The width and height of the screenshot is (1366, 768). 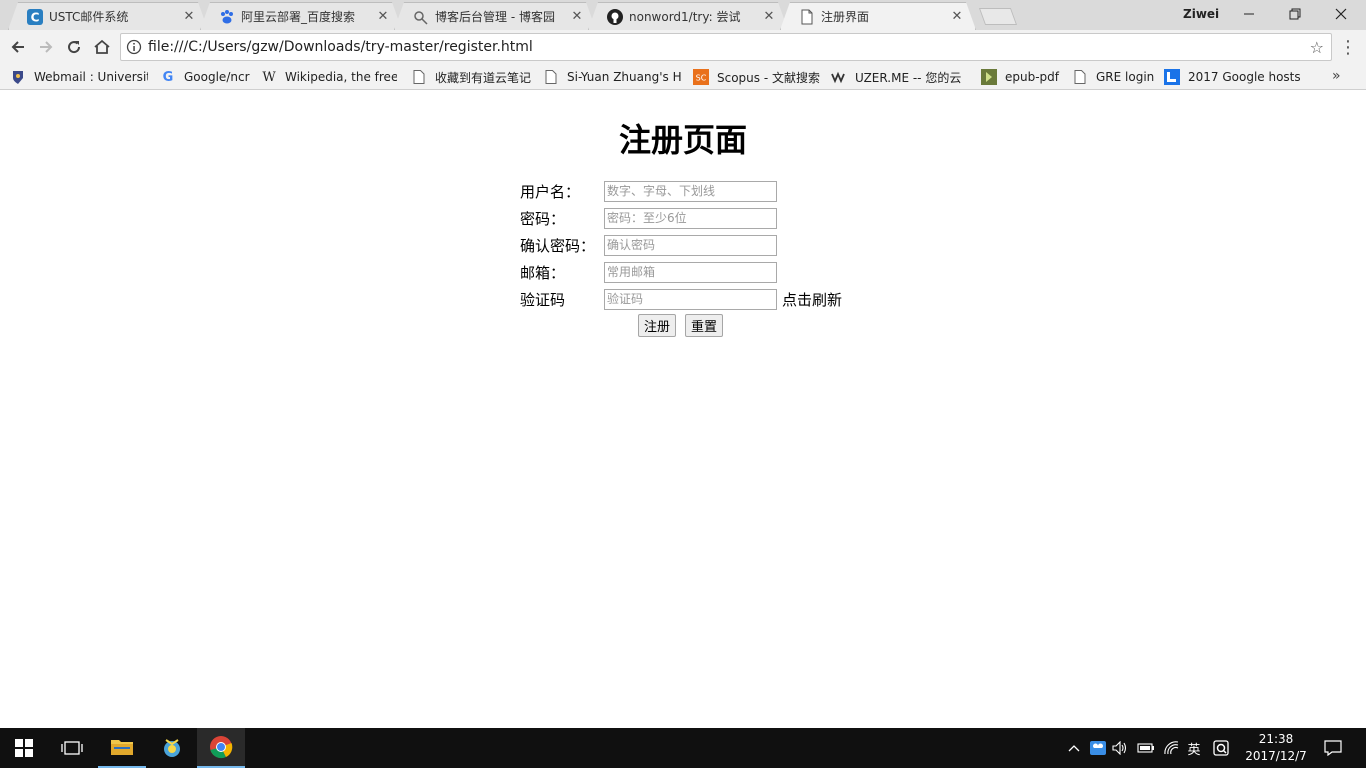 I want to click on github-icon, so click(x=615, y=17).